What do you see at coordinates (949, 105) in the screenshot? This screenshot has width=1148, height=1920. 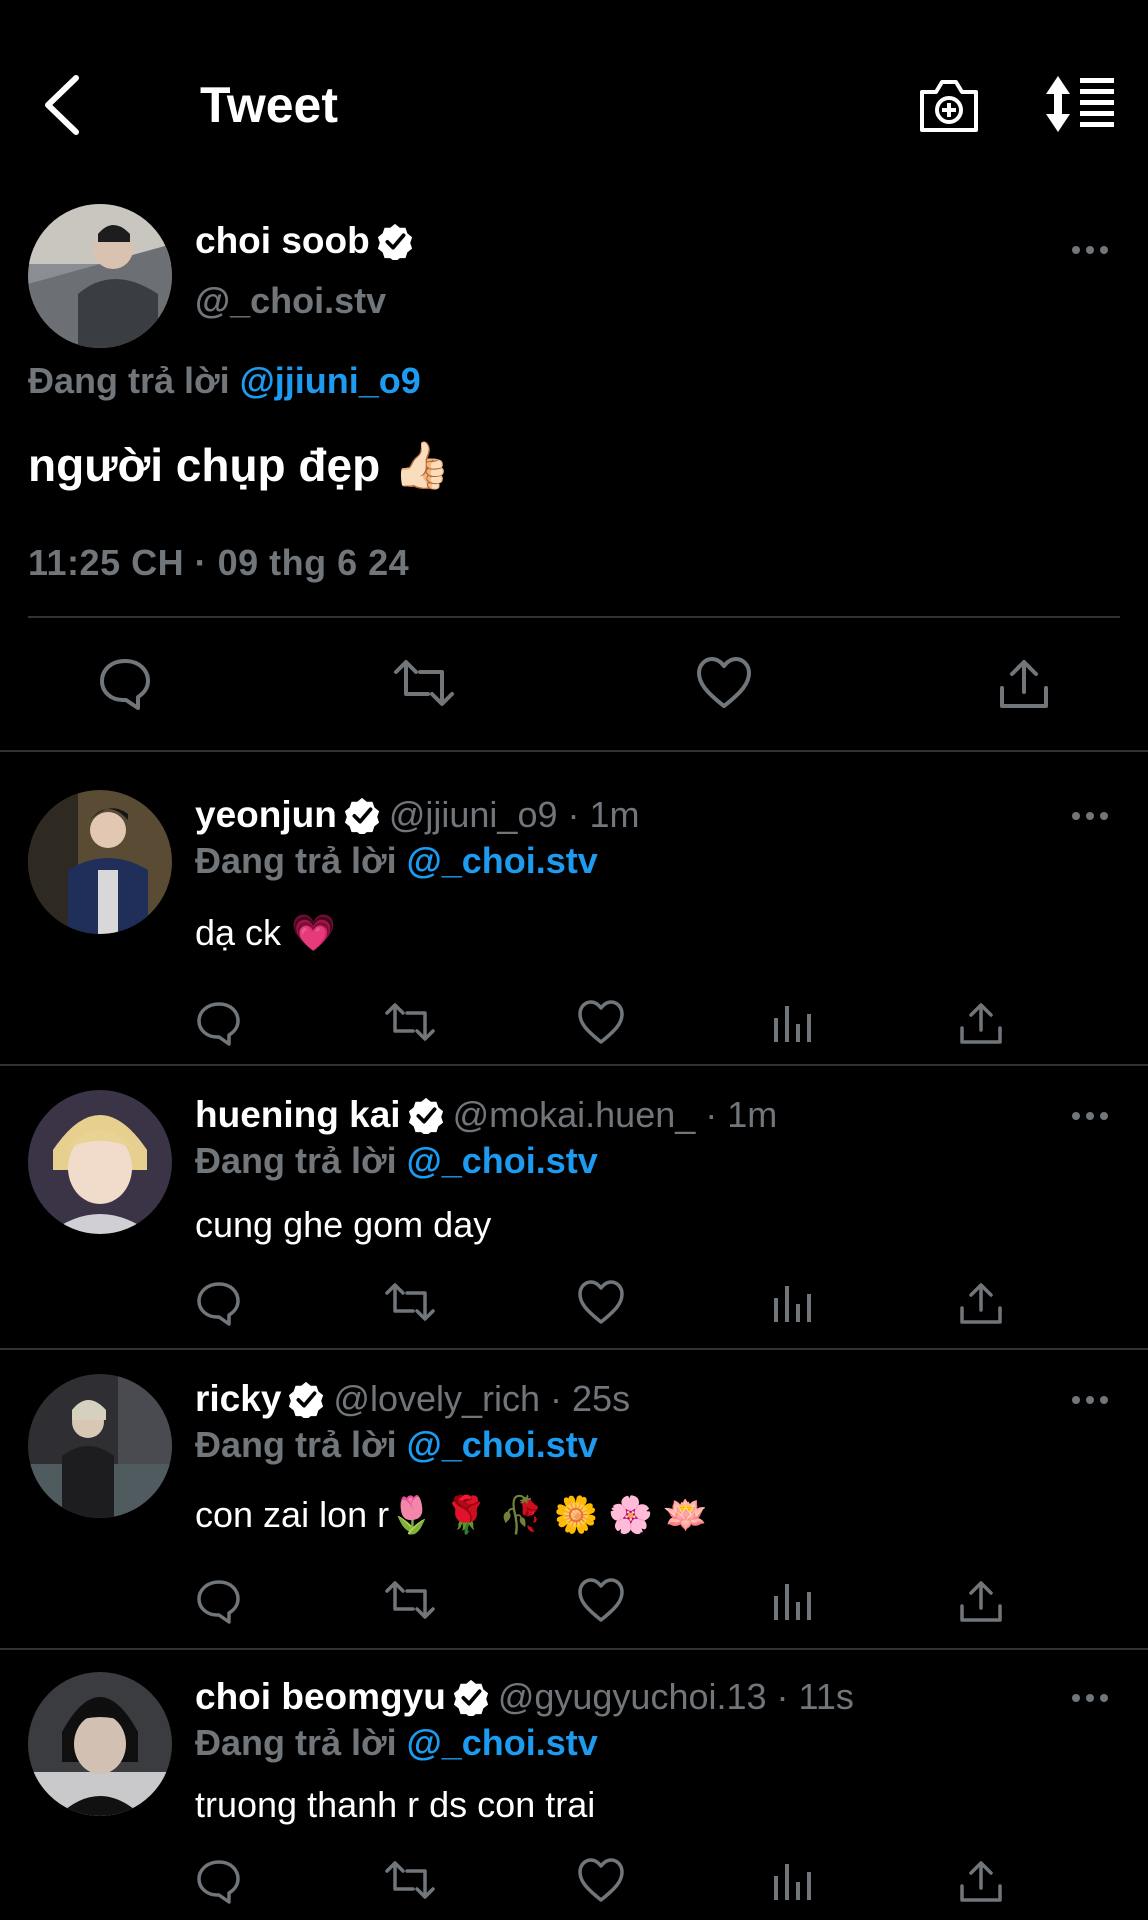 I see `camera-add-icon` at bounding box center [949, 105].